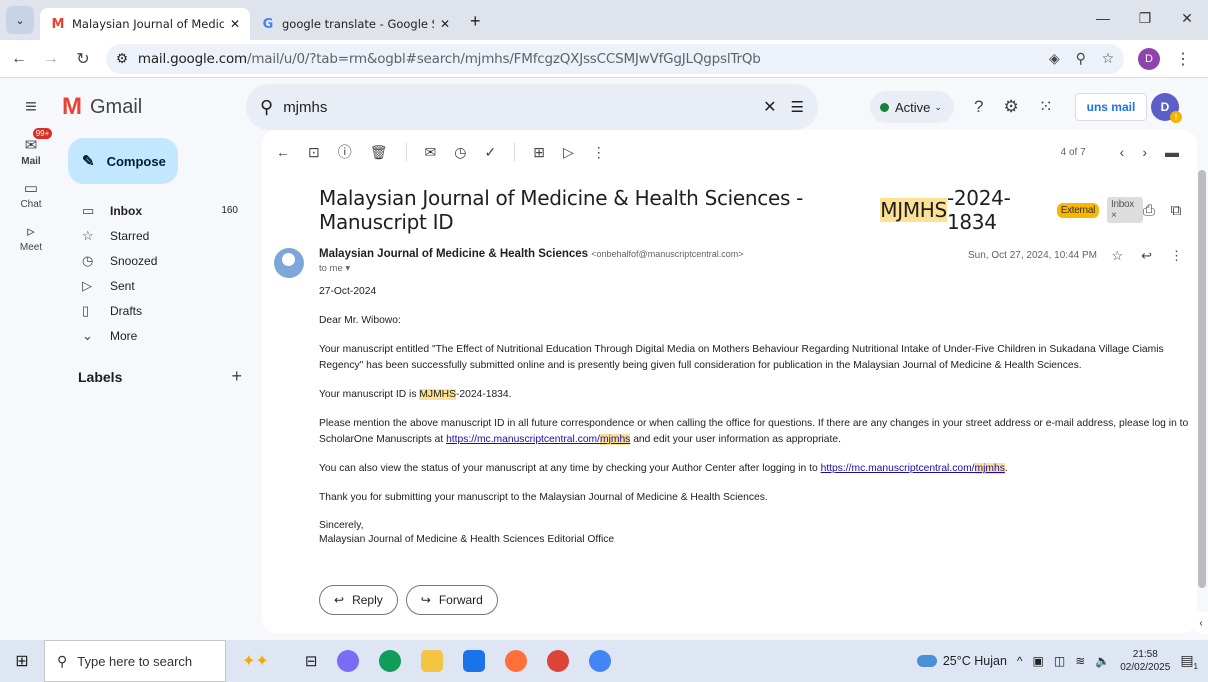  What do you see at coordinates (1046, 107) in the screenshot?
I see `apps-grid-icon: ⁙` at bounding box center [1046, 107].